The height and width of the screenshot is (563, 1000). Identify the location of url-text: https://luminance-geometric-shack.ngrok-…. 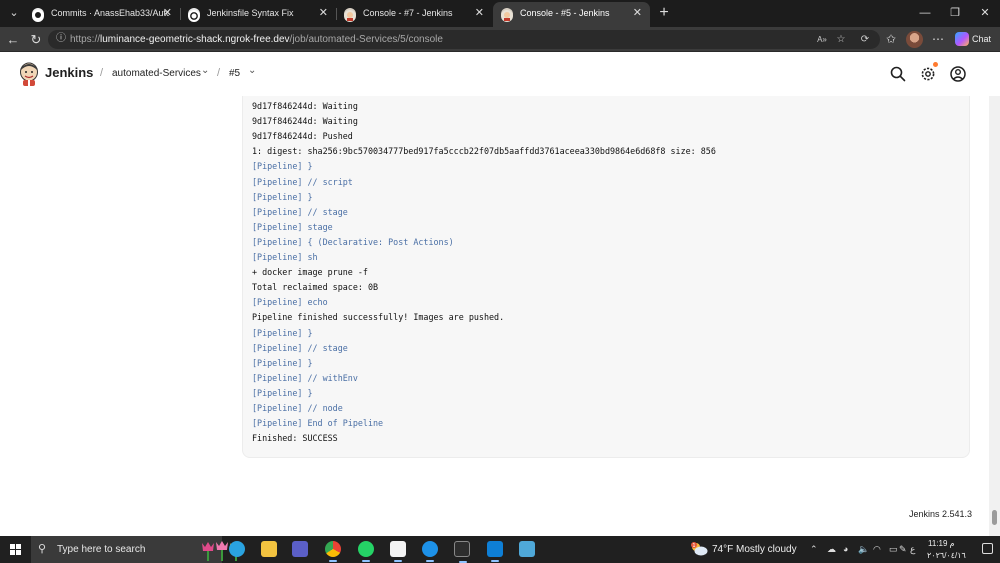
(256, 39).